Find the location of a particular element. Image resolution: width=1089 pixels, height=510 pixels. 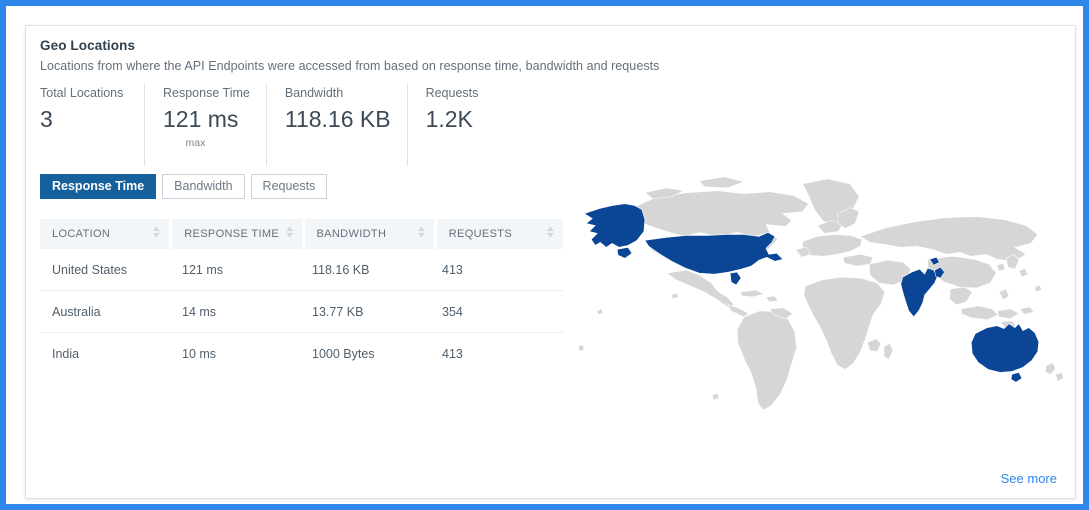

table-row: Australia 14 ms 13.77 KB 354 is located at coordinates (301, 312).